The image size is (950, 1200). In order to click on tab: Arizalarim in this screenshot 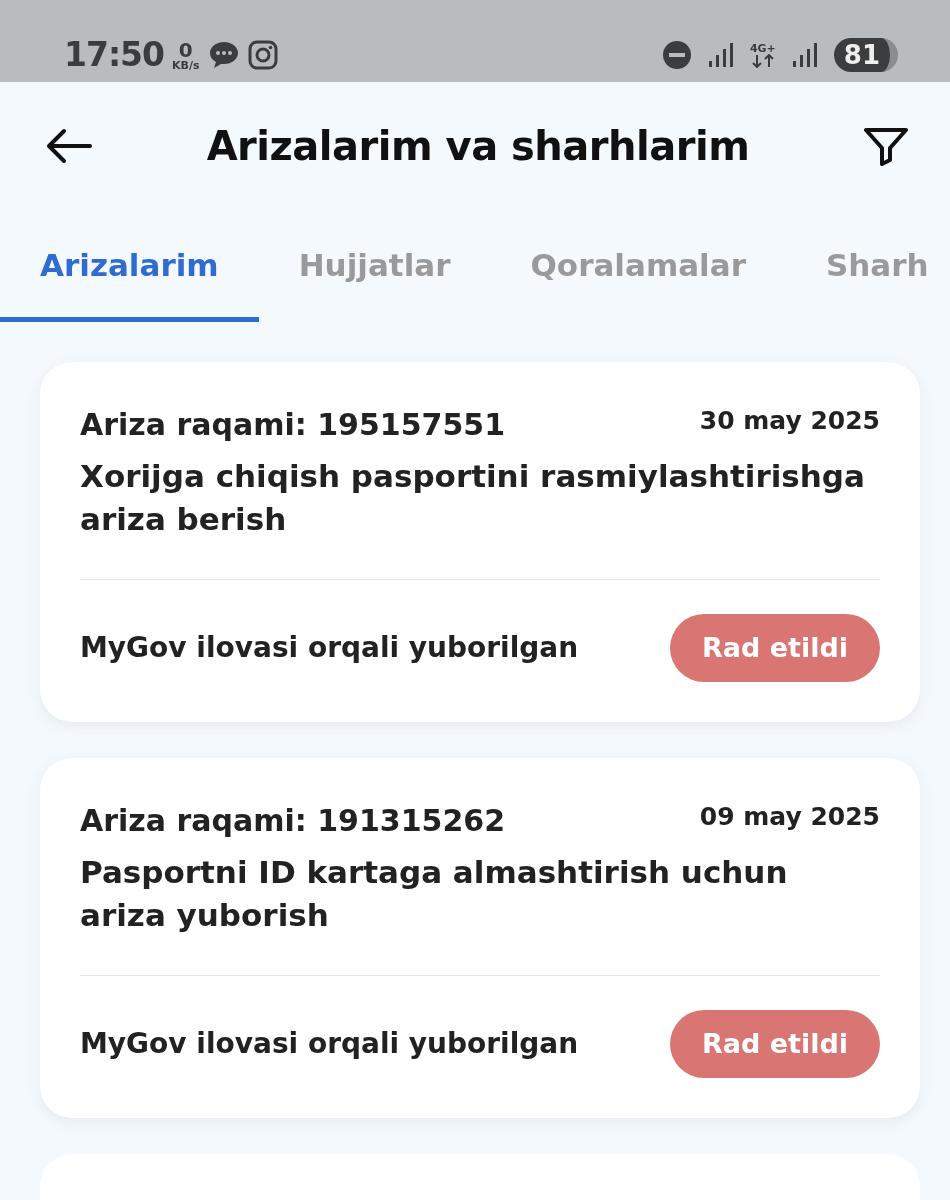, I will do `click(129, 271)`.